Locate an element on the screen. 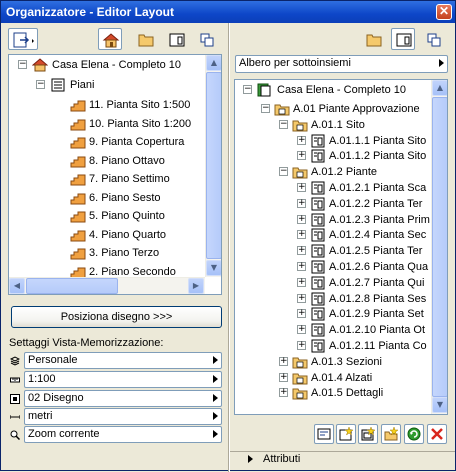 This screenshot has height=472, width=456. subset-item: + A.01.5 Dettagli is located at coordinates (332, 393).